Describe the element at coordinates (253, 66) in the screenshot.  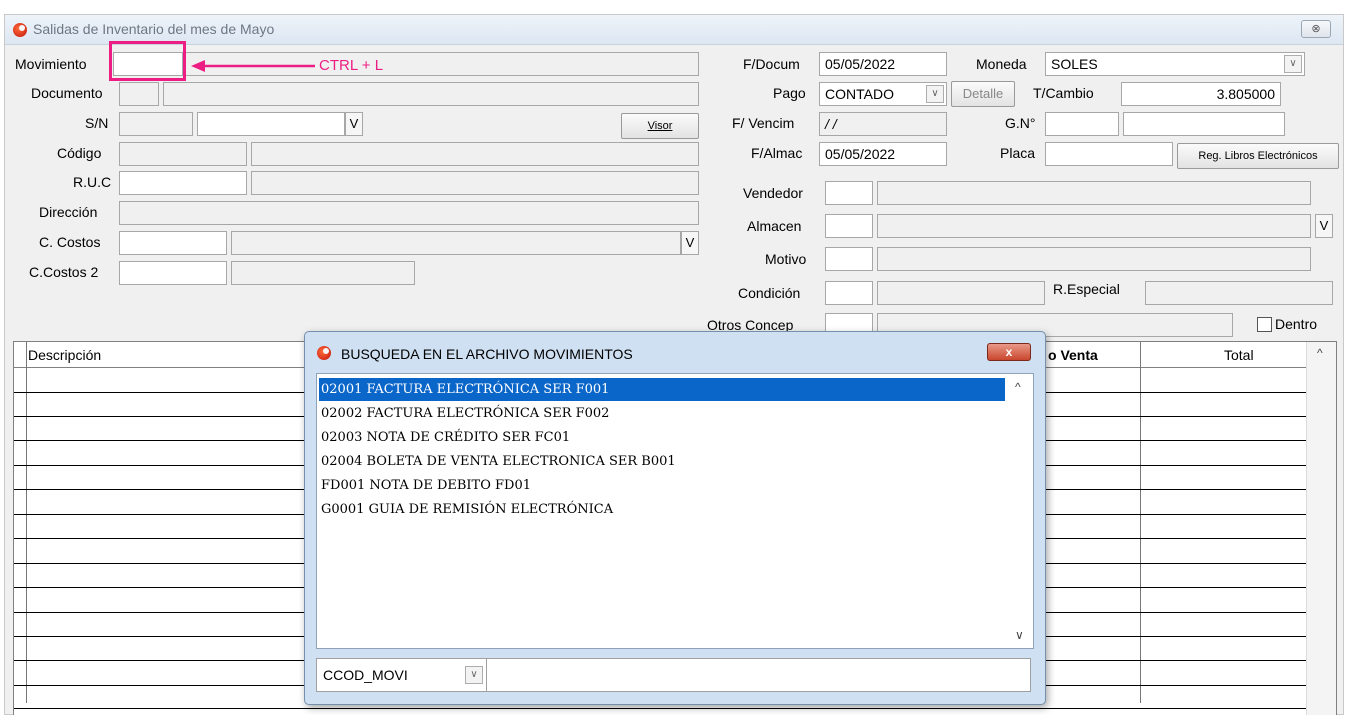
I see `annotation-arrow-icon` at that location.